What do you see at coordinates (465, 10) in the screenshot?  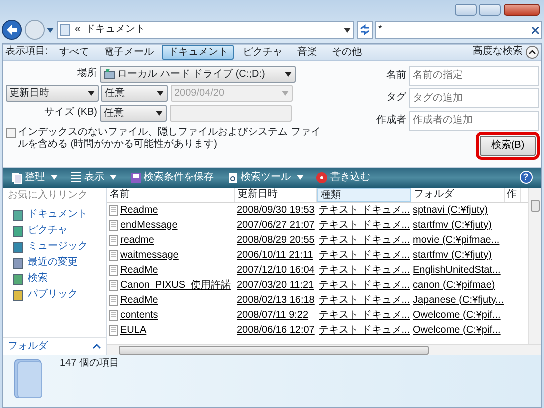 I see `minimize-button` at bounding box center [465, 10].